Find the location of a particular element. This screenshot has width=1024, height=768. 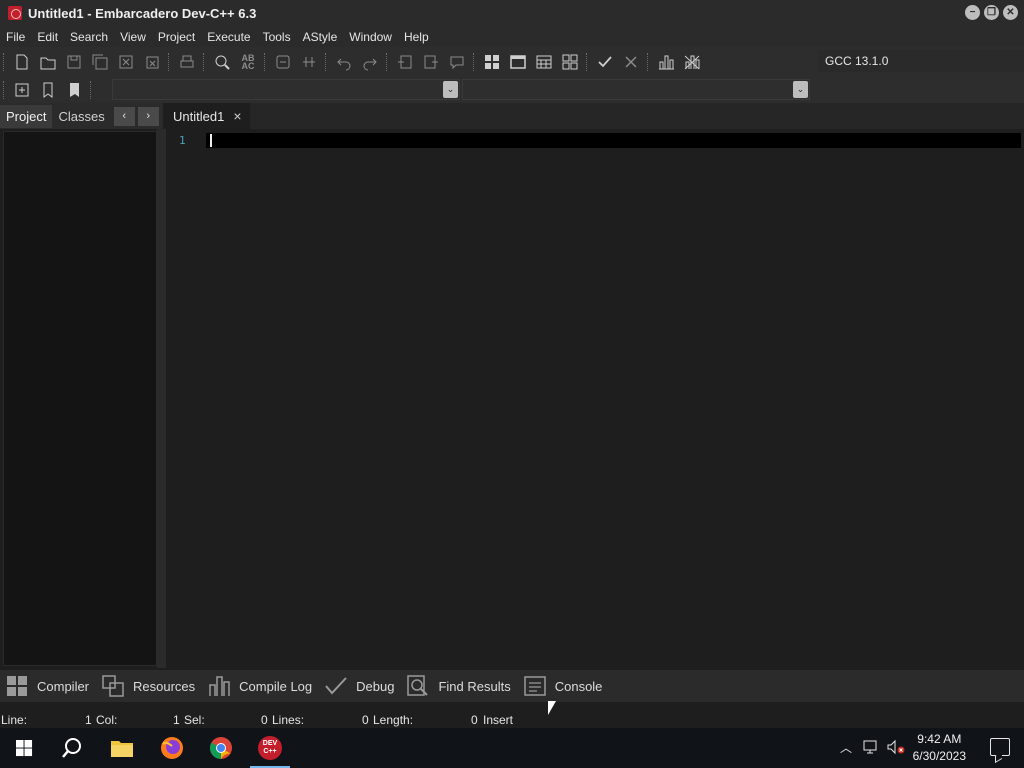

replace-icon: AB AC is located at coordinates (248, 62).